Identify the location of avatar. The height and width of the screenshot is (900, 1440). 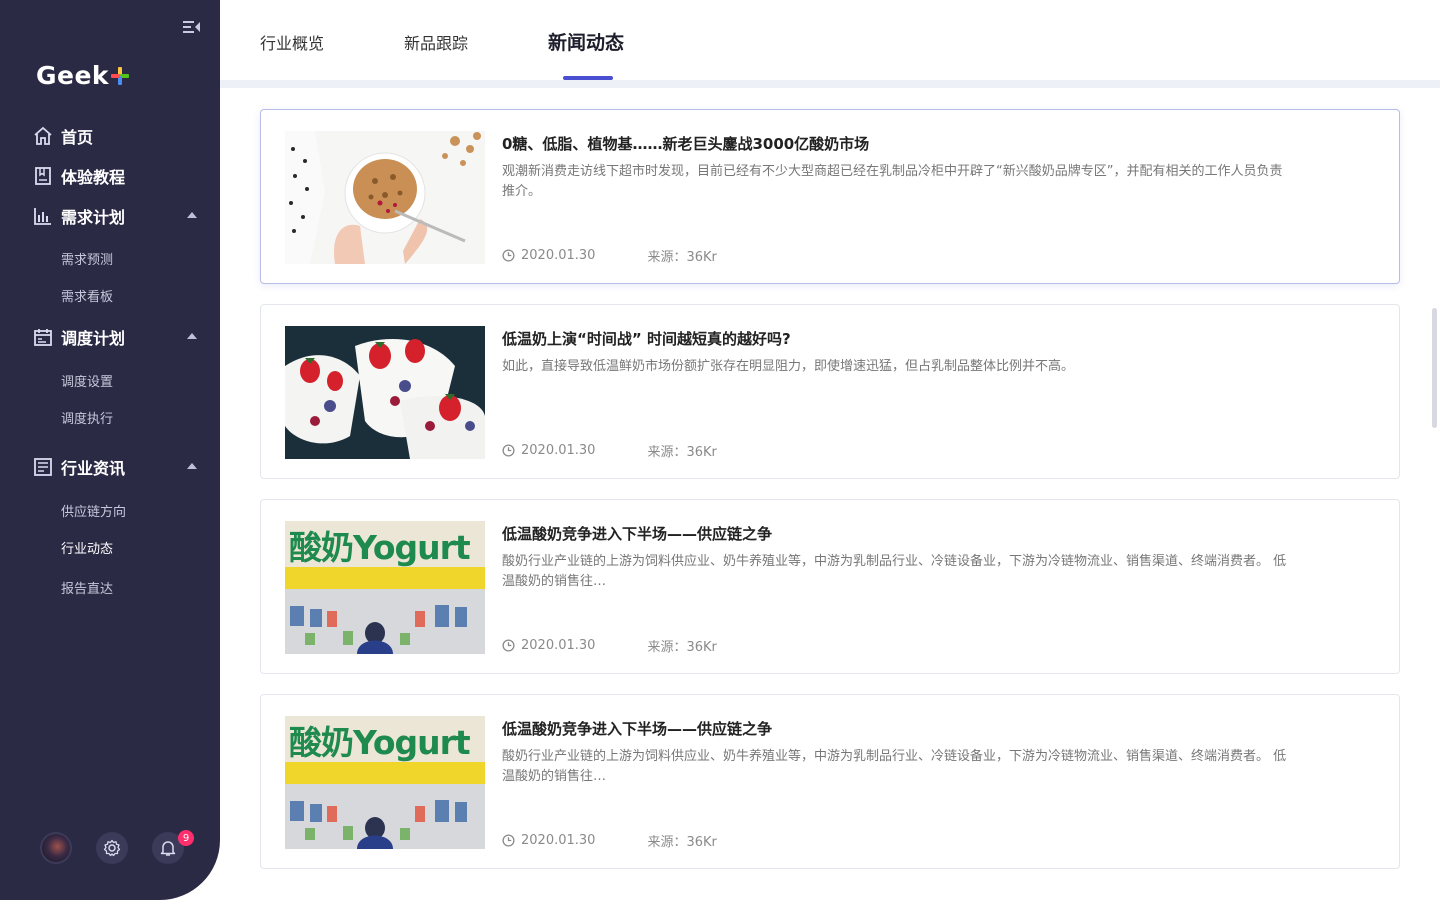
(56, 848).